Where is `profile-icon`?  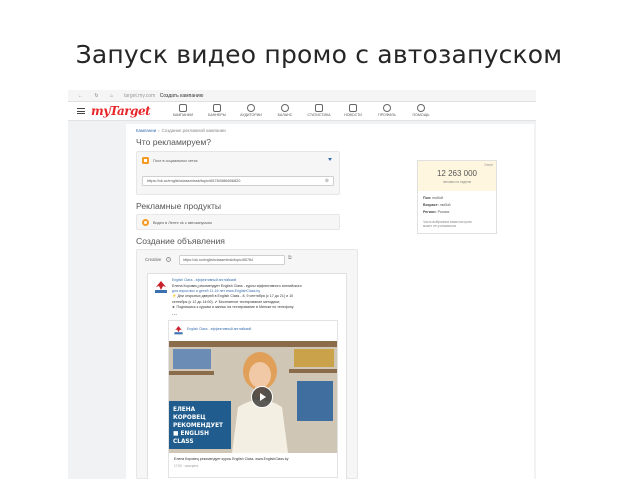
profile-icon is located at coordinates (387, 108).